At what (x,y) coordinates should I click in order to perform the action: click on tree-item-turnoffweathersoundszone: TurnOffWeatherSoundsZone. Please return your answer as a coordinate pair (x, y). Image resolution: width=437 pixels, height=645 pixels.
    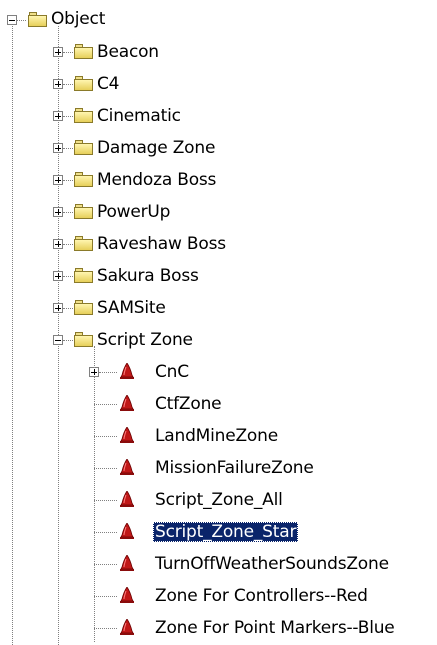
    Looking at the image, I should click on (272, 564).